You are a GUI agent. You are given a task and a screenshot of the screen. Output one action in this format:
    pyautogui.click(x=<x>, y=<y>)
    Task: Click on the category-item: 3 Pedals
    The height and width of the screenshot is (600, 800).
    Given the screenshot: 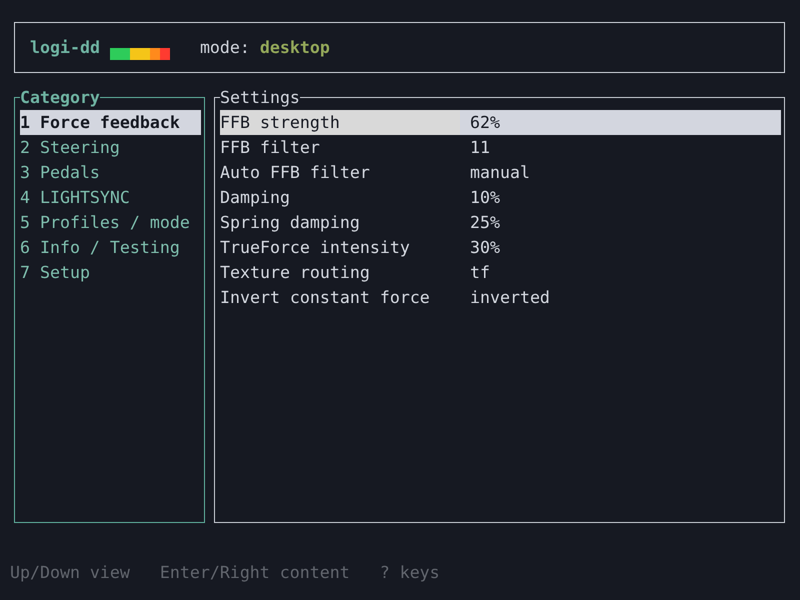 What is the action you would take?
    pyautogui.click(x=110, y=172)
    